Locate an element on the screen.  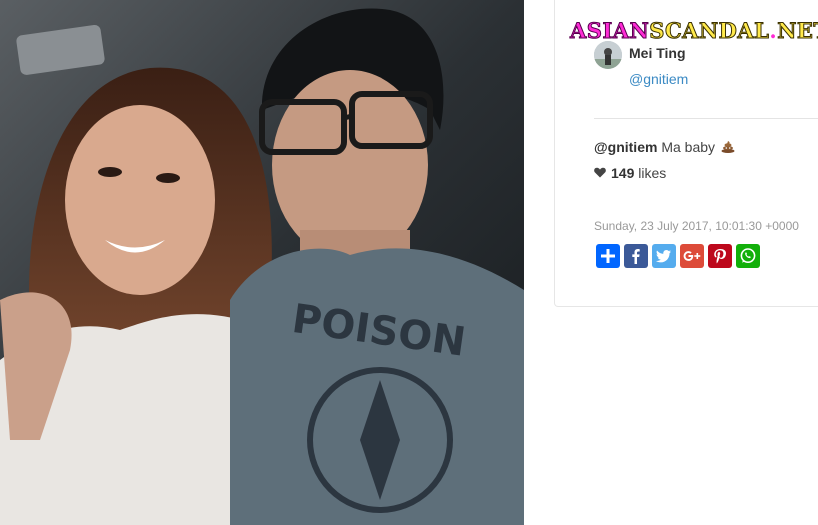
site-watermark: ASIANSCANDAL.NET is located at coordinates (693, 30).